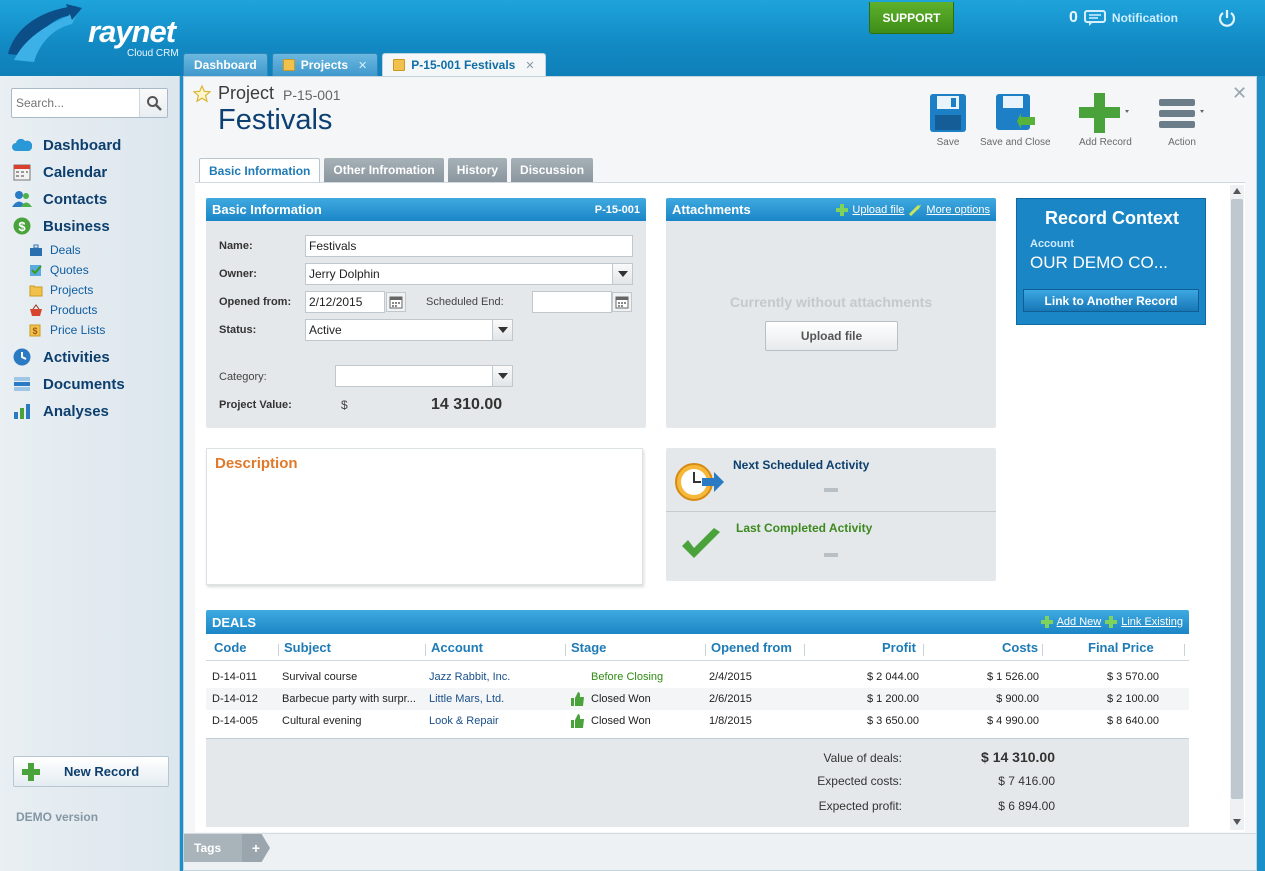  What do you see at coordinates (477, 170) in the screenshot?
I see `tab-history: History` at bounding box center [477, 170].